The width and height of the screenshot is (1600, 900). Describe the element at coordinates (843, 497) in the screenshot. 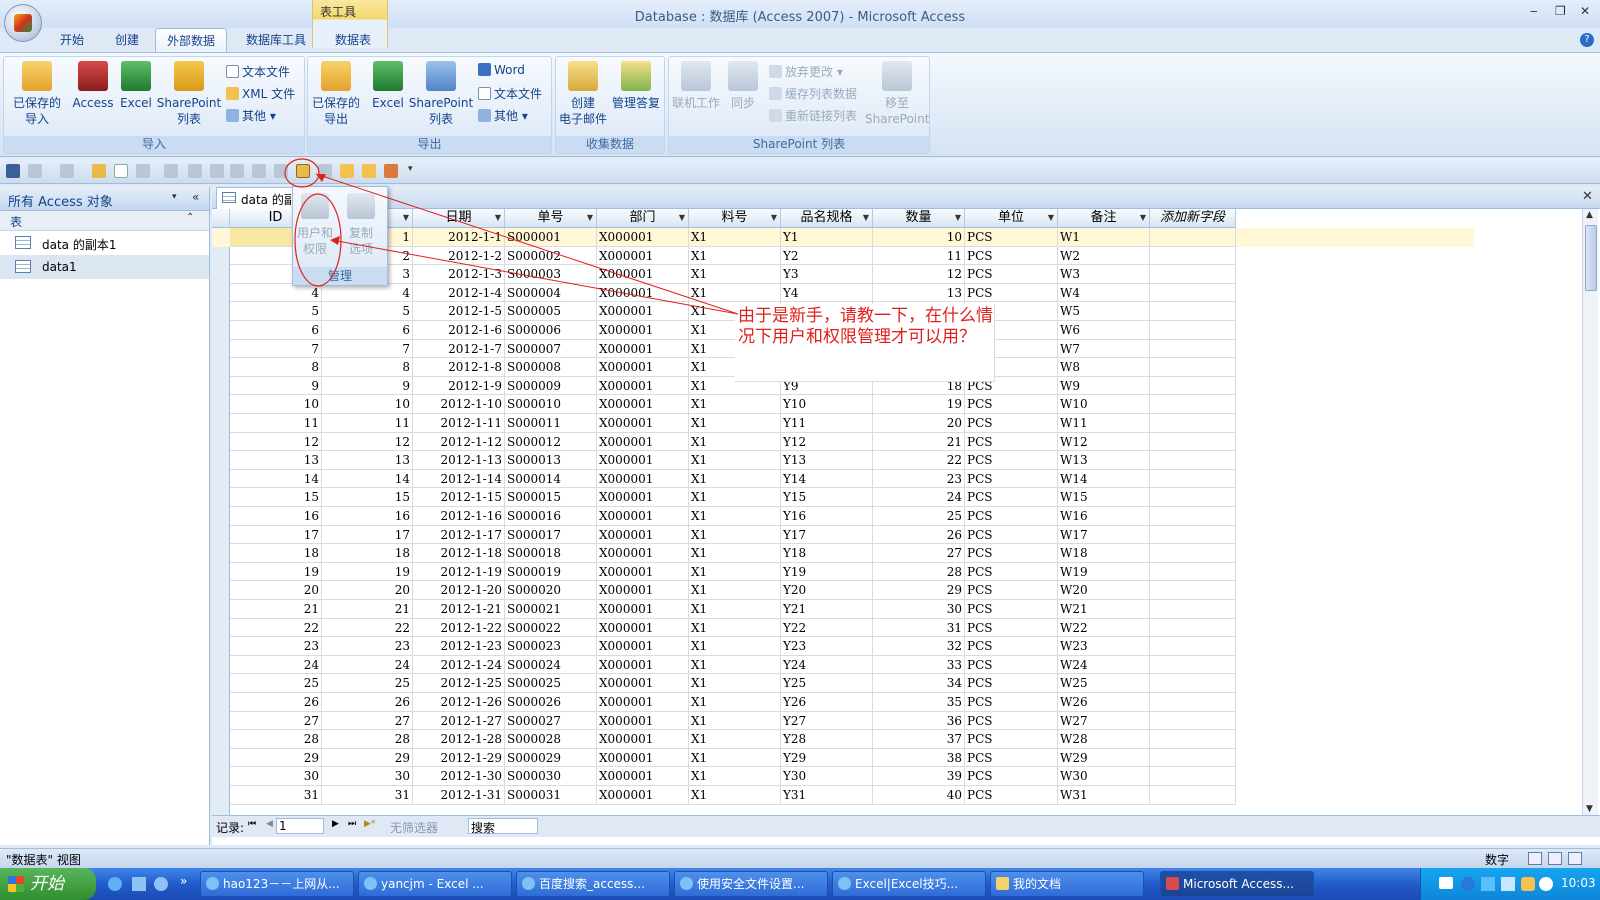

I see `table-row: 15 15 2012-1-15 S000015 X000001 X1 Y15 24 PCS W15` at that location.